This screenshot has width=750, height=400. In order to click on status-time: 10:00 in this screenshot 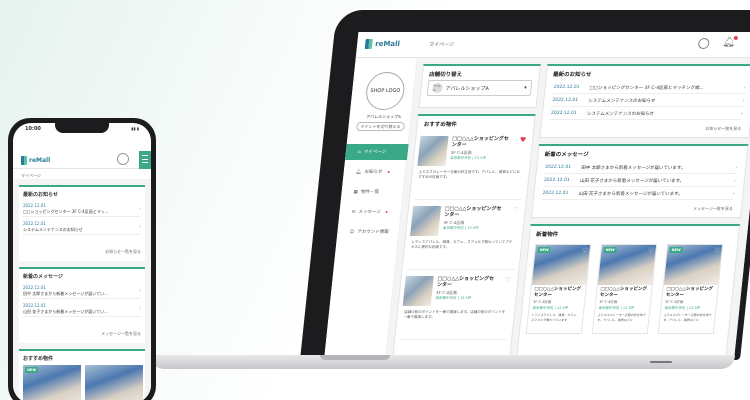, I will do `click(33, 129)`.